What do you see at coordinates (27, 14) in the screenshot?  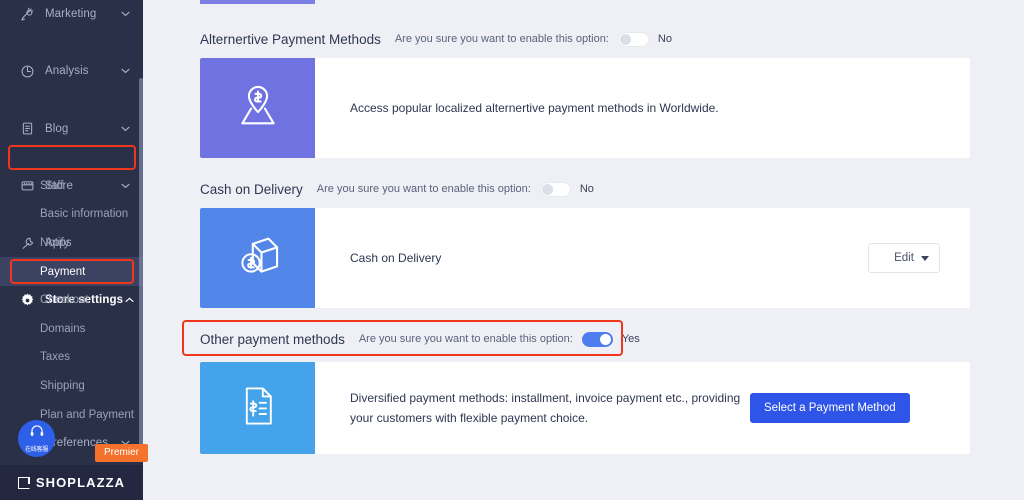 I see `megaphone-icon` at bounding box center [27, 14].